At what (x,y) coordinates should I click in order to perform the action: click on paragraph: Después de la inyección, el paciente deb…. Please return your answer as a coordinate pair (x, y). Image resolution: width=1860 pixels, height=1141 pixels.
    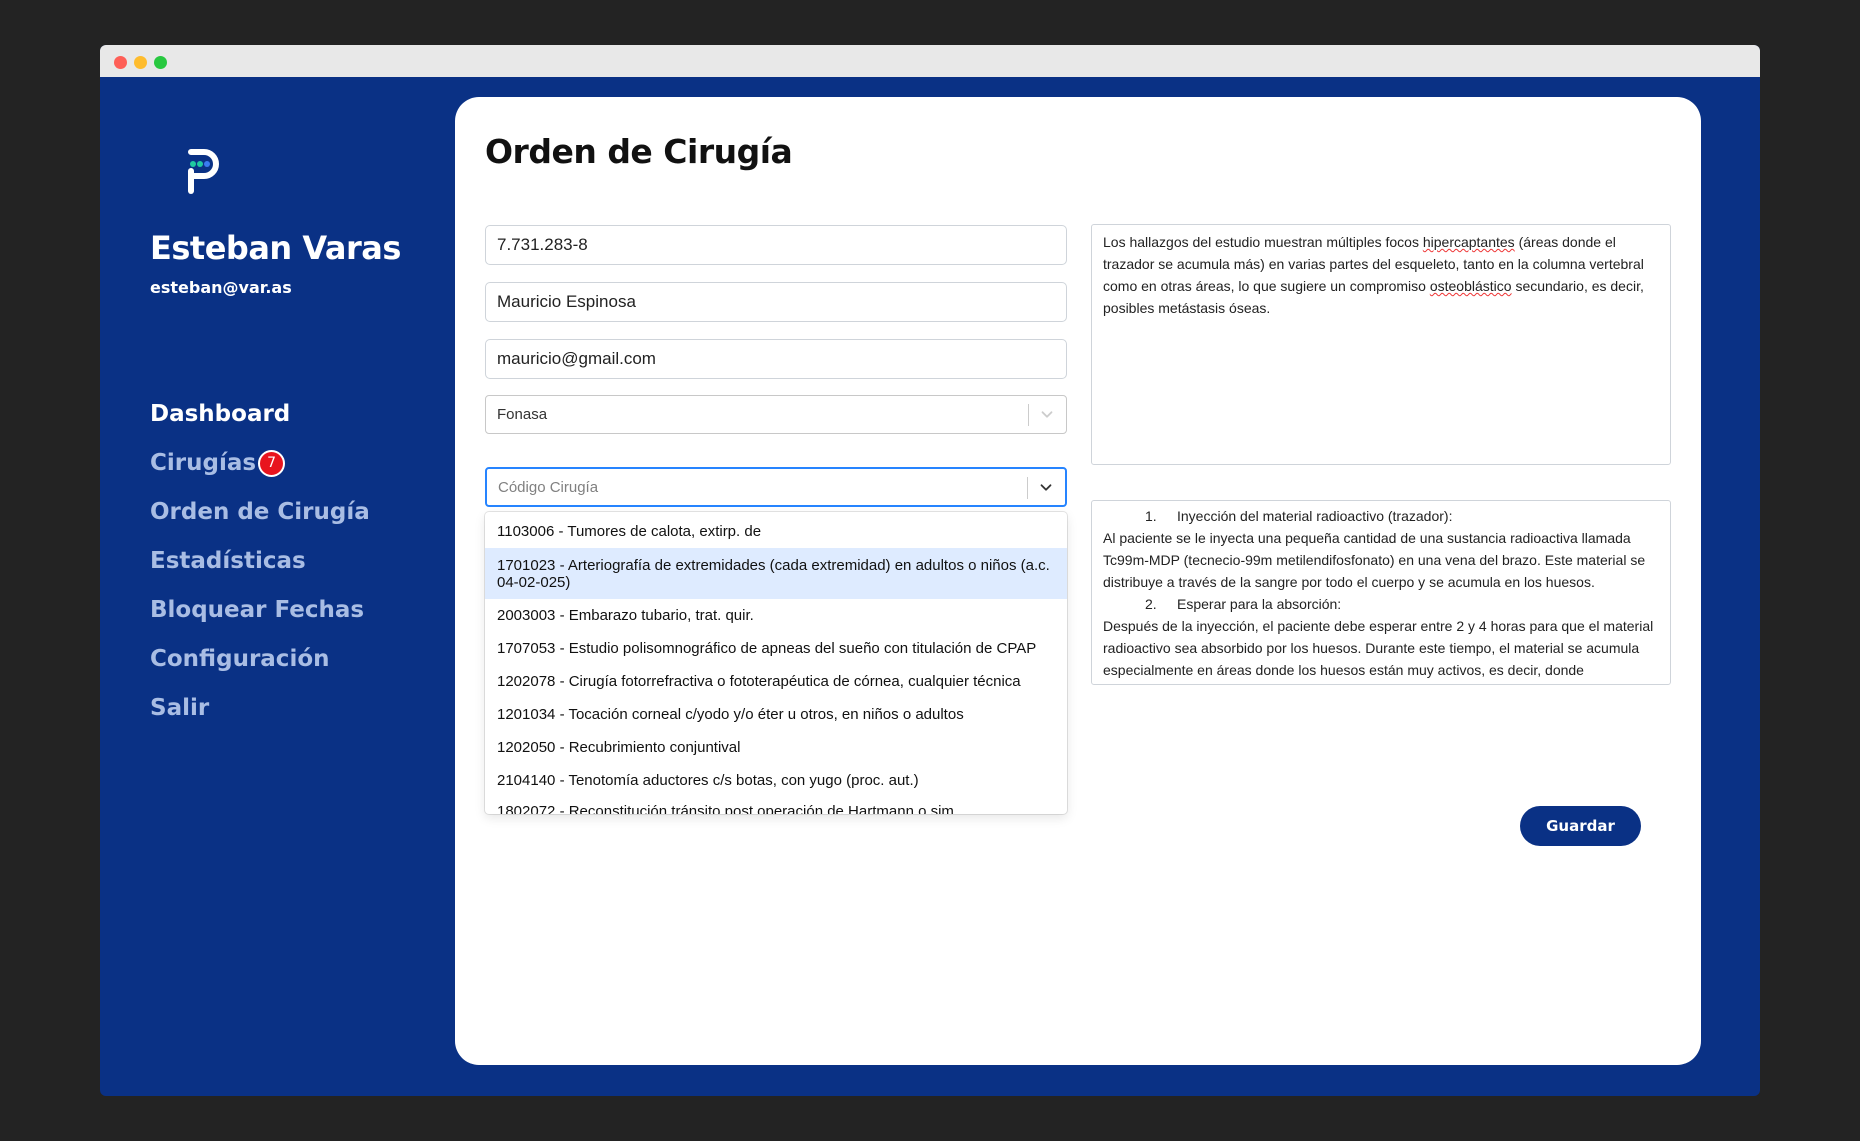
    Looking at the image, I should click on (1378, 648).